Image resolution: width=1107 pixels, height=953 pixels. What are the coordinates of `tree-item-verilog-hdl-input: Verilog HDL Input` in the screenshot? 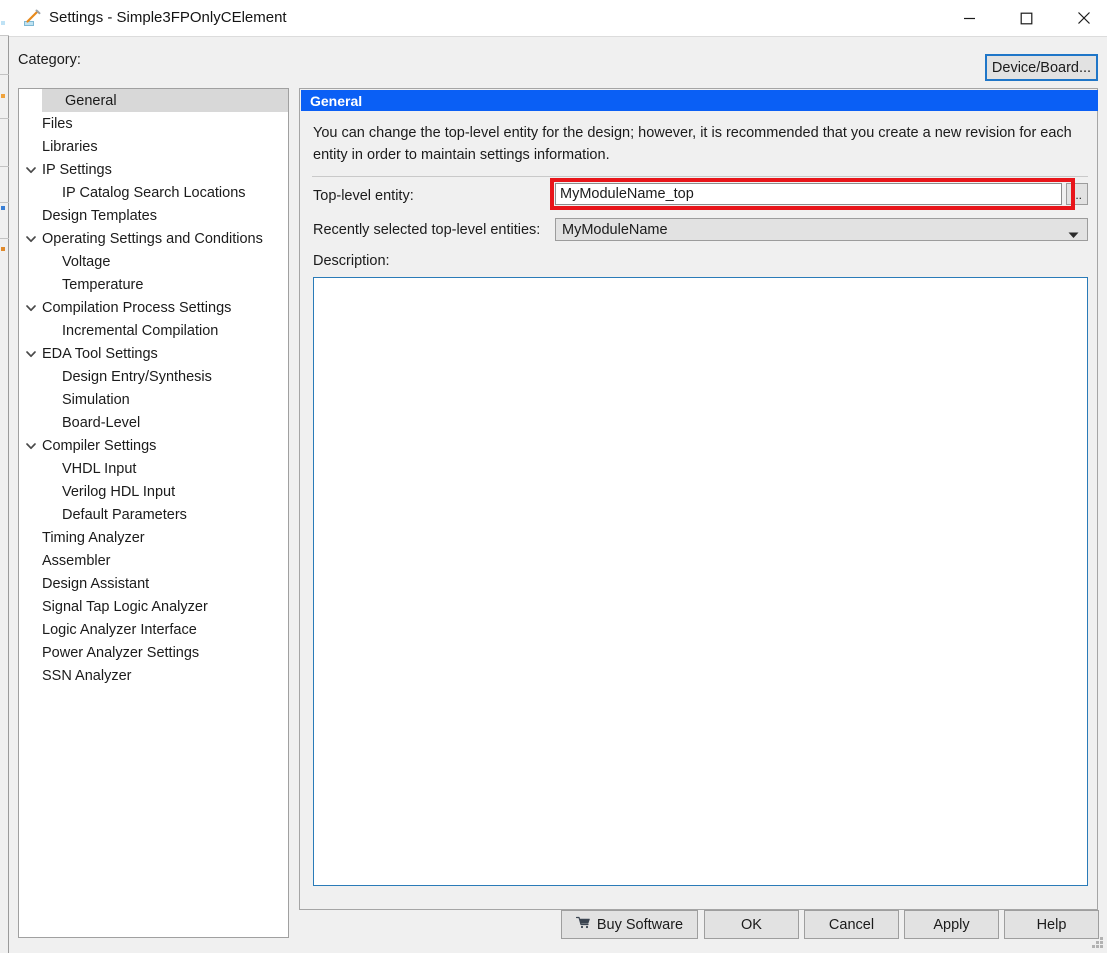 It's located at (153, 491).